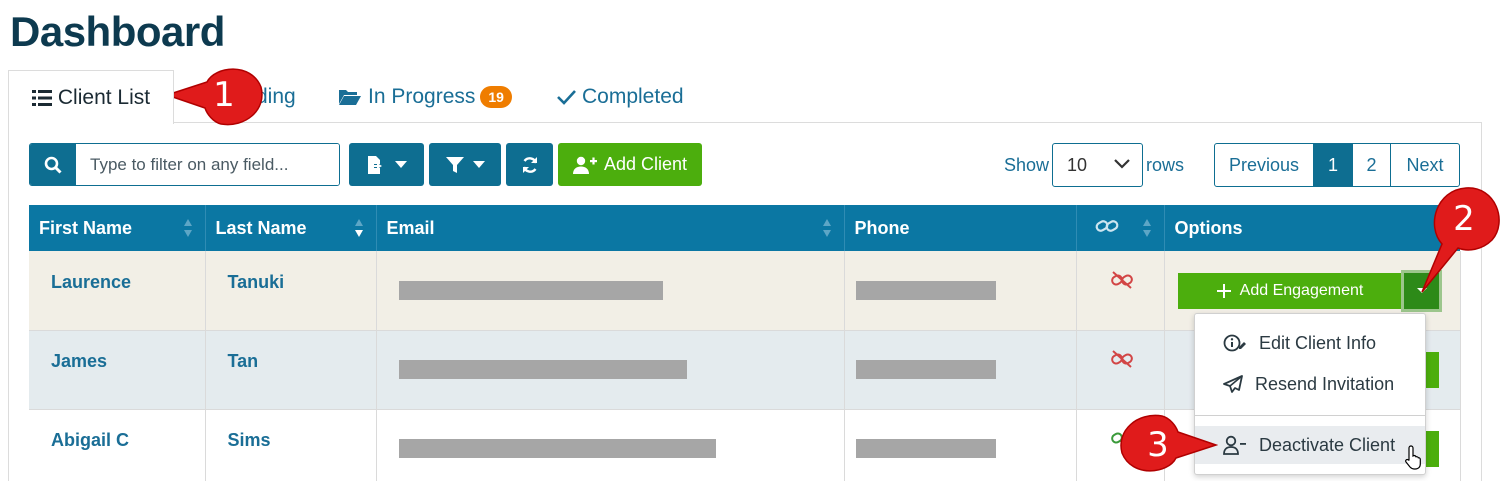 The height and width of the screenshot is (481, 1507). I want to click on search-button, so click(53, 164).